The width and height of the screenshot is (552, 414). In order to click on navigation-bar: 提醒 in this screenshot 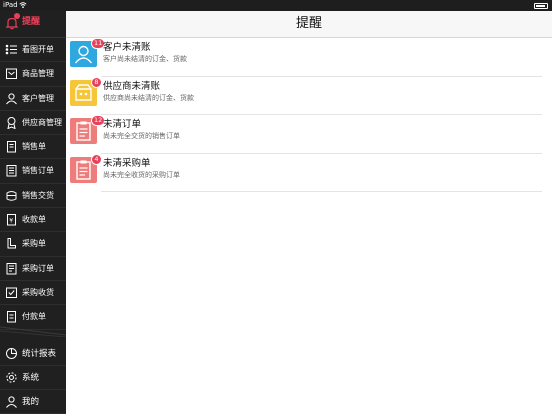, I will do `click(309, 24)`.